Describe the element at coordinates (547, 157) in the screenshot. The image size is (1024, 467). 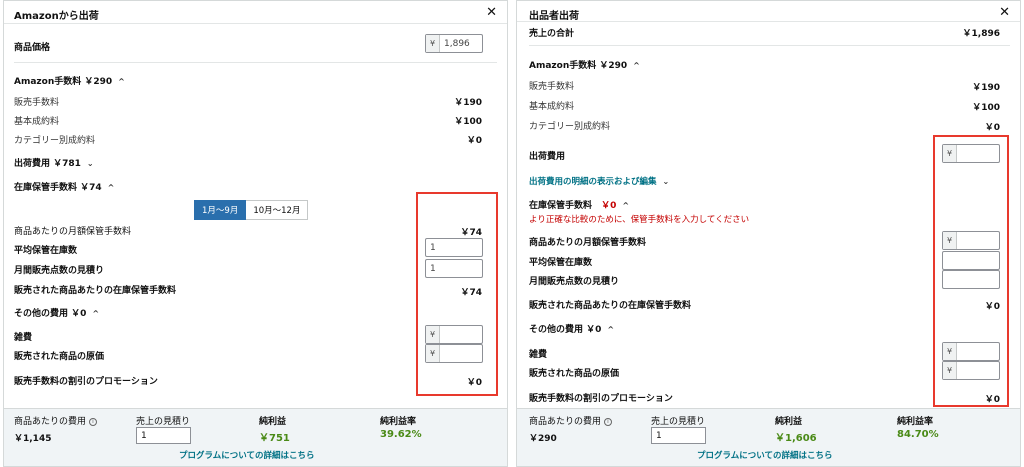
I see `shipping-fee-label: 出荷費用` at that location.